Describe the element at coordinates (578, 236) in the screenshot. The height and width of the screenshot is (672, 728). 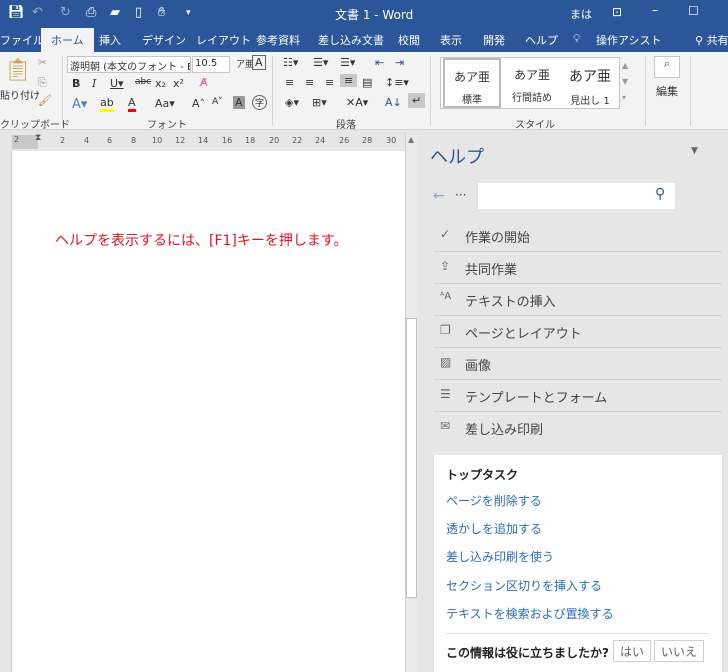
I see `help-item-getting-started: ✓ 作業の開始` at that location.